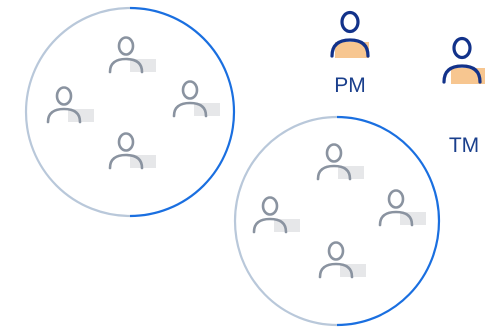  I want to click on role-label-tm: TM, so click(464, 145).